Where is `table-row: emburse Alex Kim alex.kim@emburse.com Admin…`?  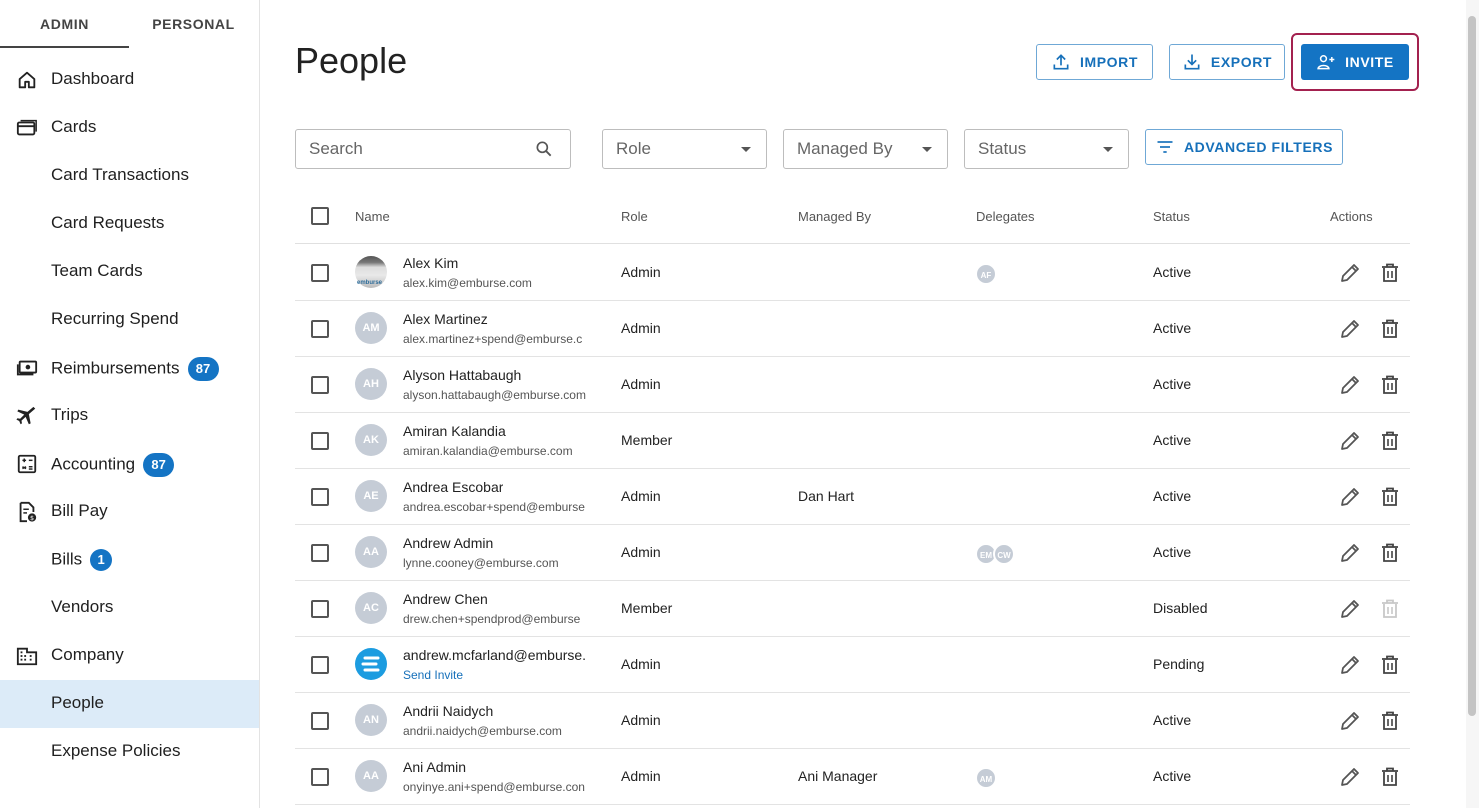
table-row: emburse Alex Kim alex.kim@emburse.com Admin… is located at coordinates (852, 273).